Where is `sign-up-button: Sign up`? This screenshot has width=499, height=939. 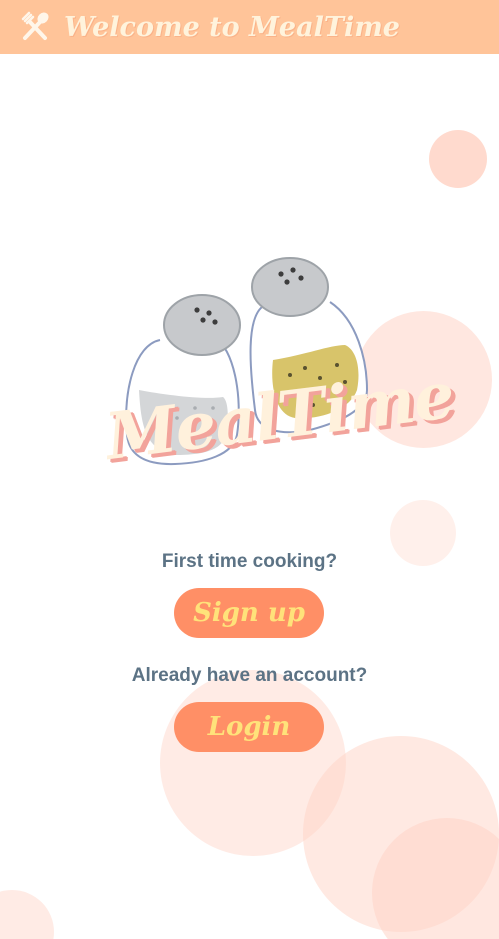
sign-up-button: Sign up is located at coordinates (249, 613).